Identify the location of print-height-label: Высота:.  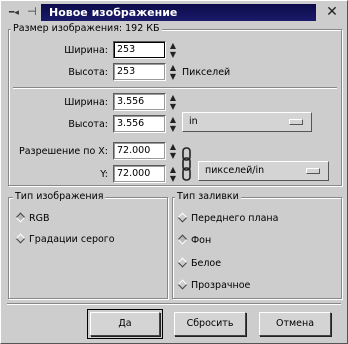
(88, 124).